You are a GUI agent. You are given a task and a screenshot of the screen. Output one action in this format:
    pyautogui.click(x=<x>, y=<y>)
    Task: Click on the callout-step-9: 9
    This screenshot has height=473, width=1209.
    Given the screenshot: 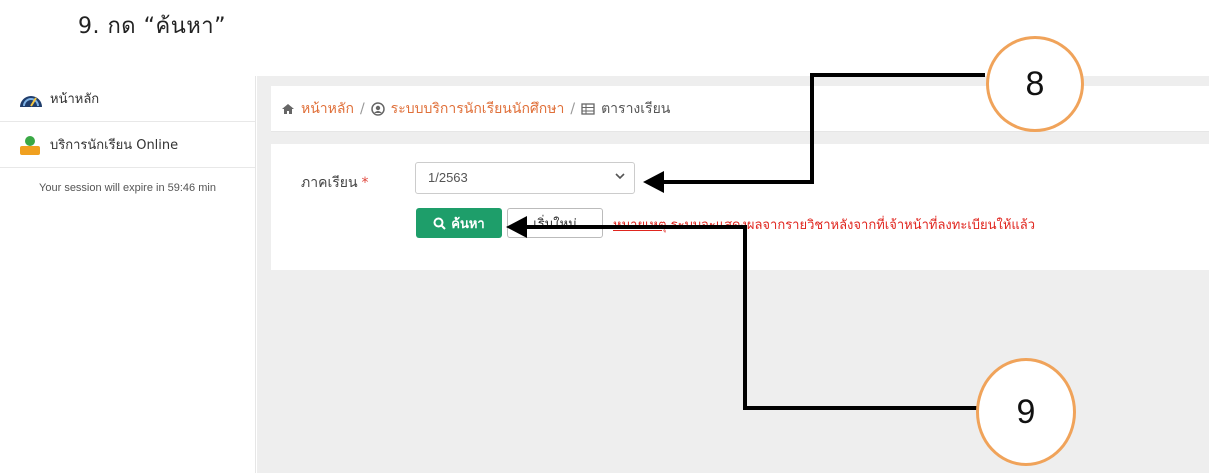 What is the action you would take?
    pyautogui.click(x=1026, y=412)
    